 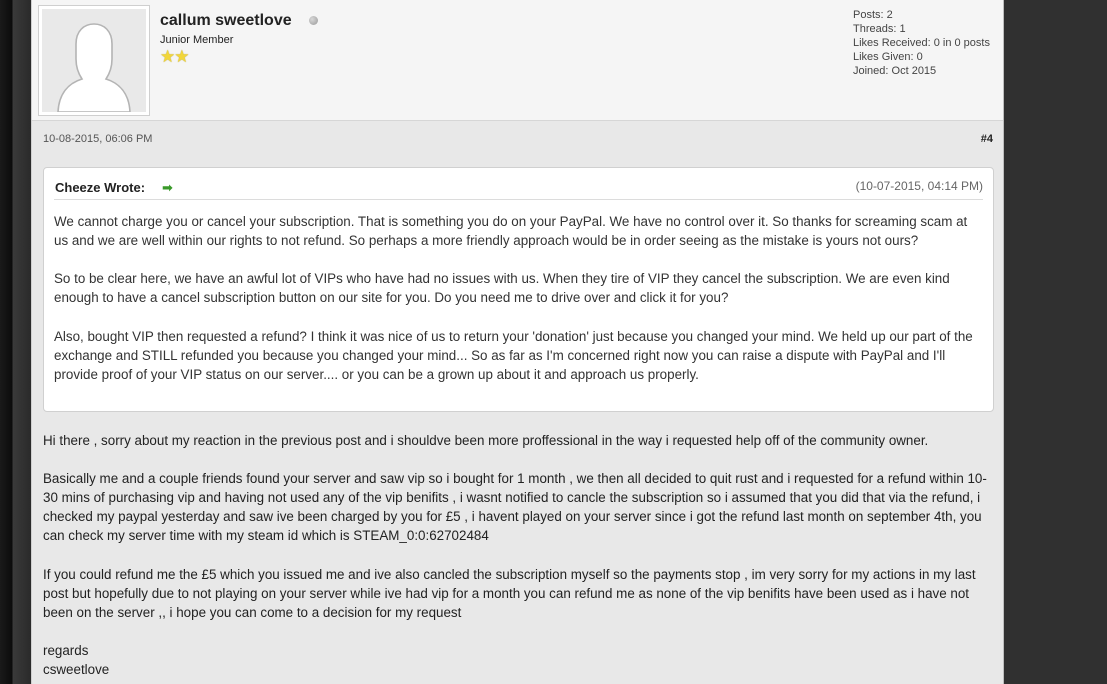 I want to click on post-meta-row: 10-08-2015, 06:06 PM #4, so click(x=517, y=140).